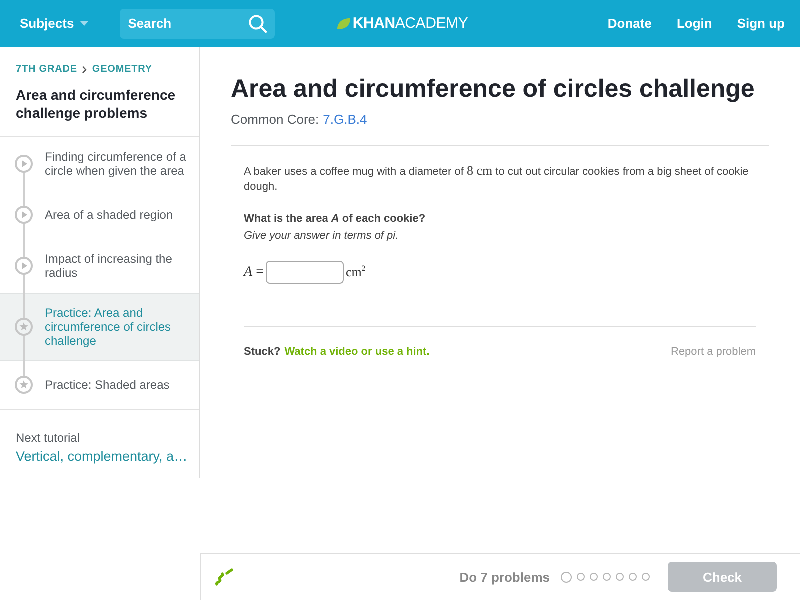 This screenshot has height=600, width=800. What do you see at coordinates (96, 104) in the screenshot?
I see `tutorial-title: Area and circumference challenge problems` at bounding box center [96, 104].